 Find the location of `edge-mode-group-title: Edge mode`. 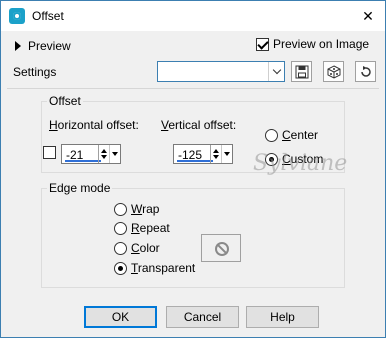

edge-mode-group-title: Edge mode is located at coordinates (80, 188).